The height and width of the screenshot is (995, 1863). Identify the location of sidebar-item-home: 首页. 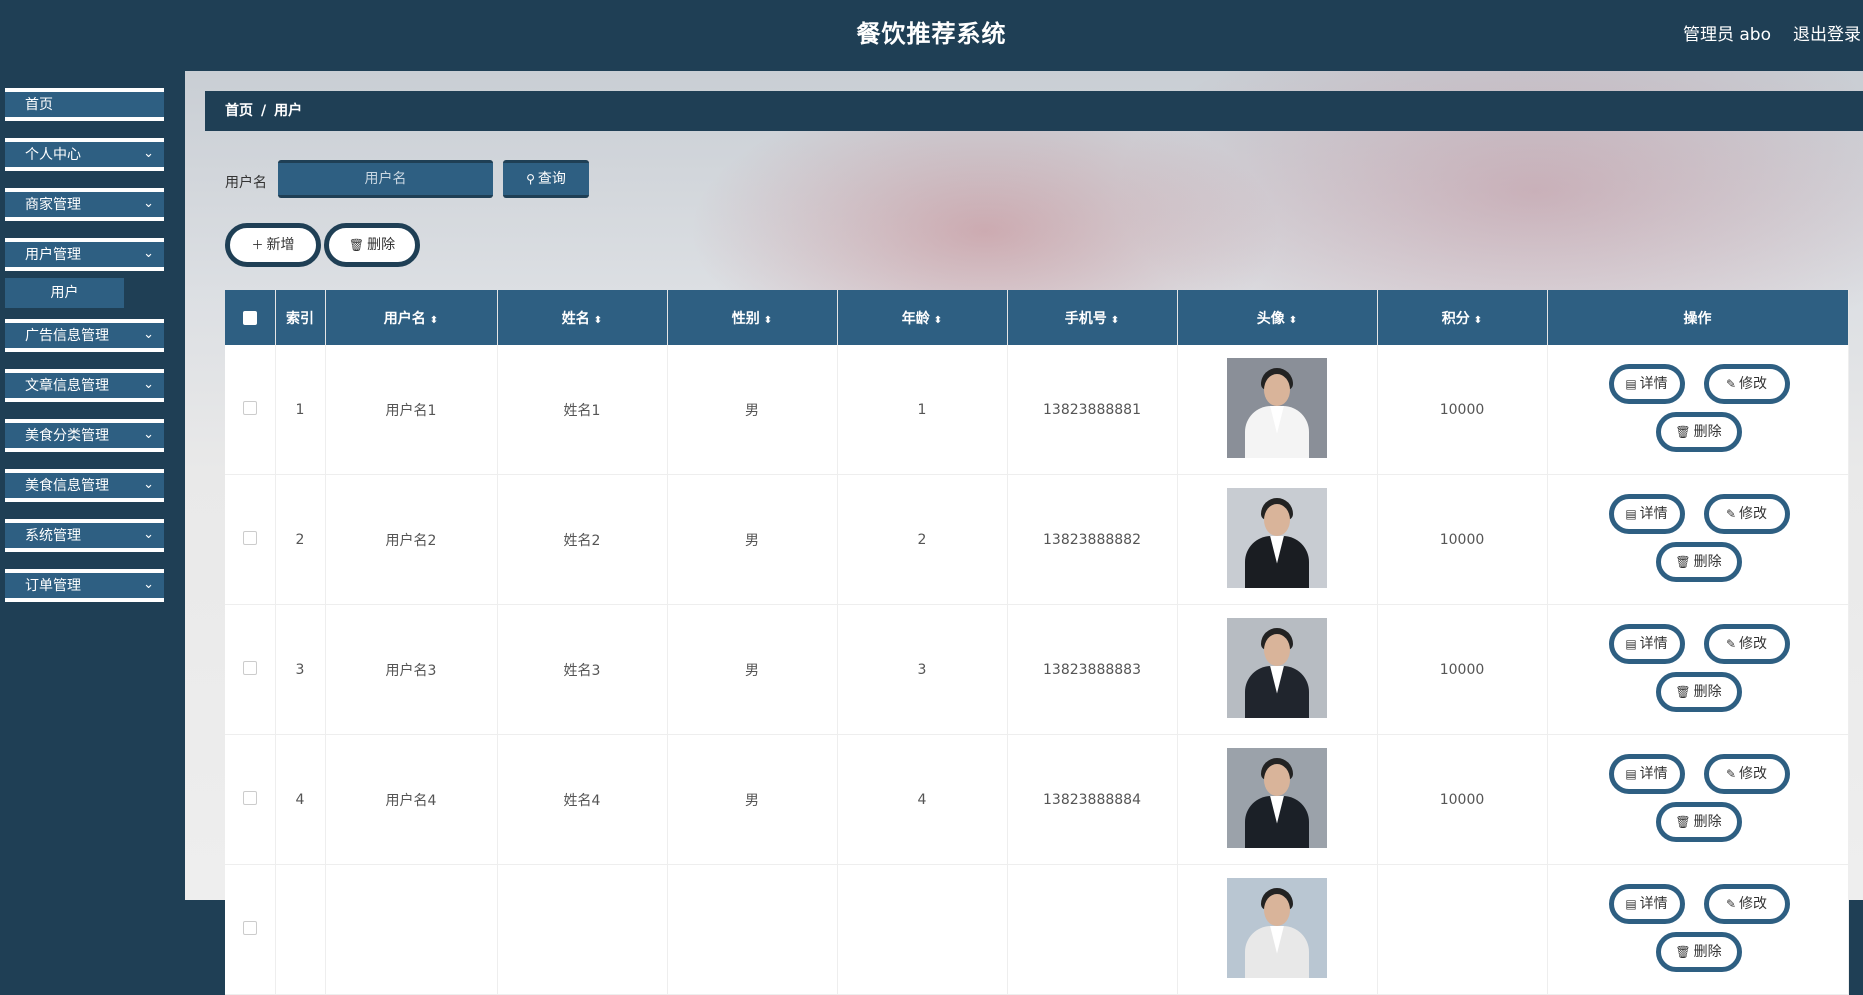
(84, 104).